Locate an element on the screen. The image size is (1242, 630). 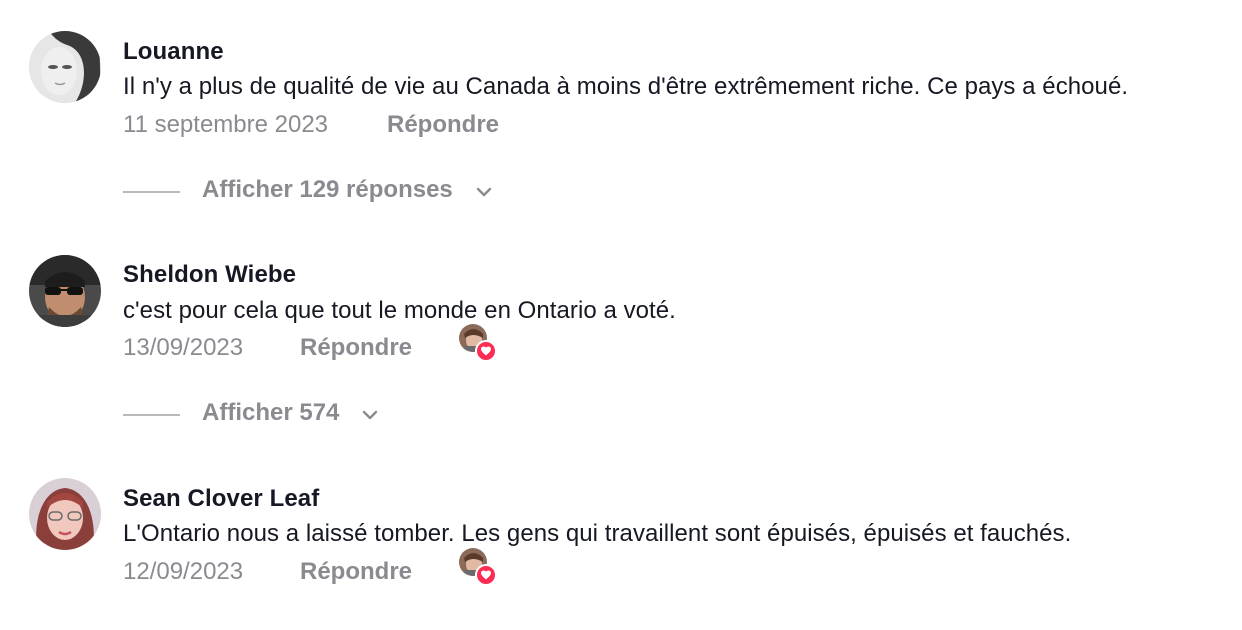
comment-date: 11 septembre 2023 is located at coordinates (226, 124).